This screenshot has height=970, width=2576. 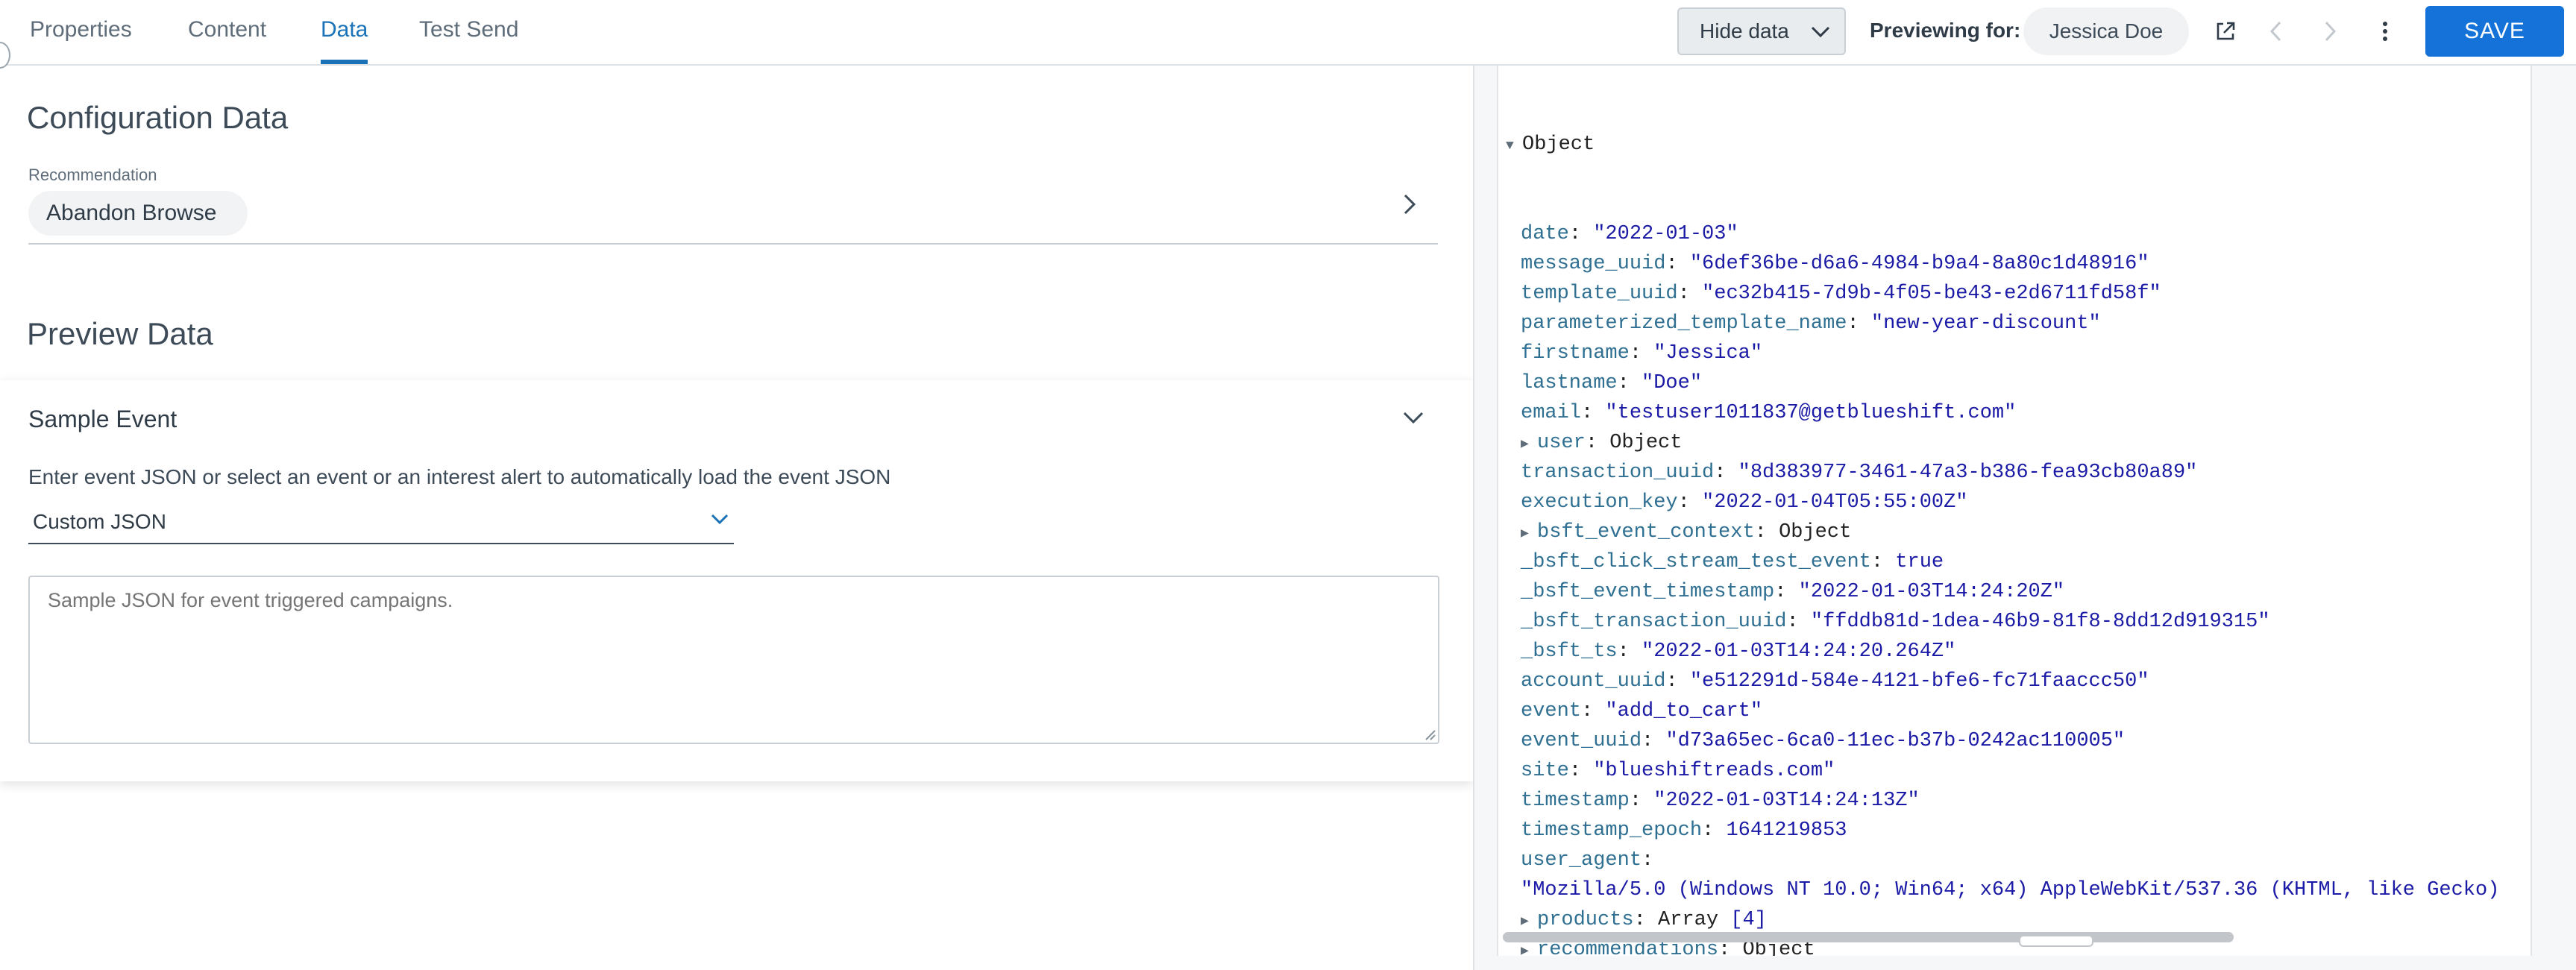 I want to click on json-key: execution_key, so click(x=1600, y=502).